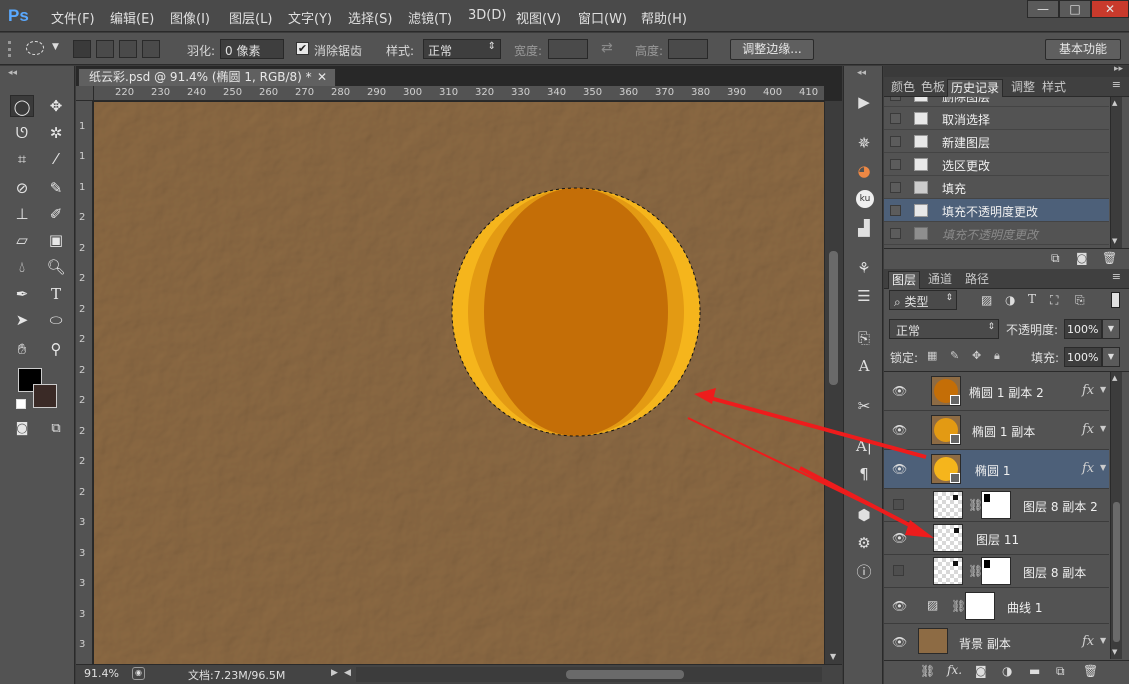 This screenshot has width=1129, height=684. Describe the element at coordinates (207, 77) in the screenshot. I see `document-tab: 纸云彩.psd @ 91.4% (椭圆 1, RGB/8) * ✕` at that location.